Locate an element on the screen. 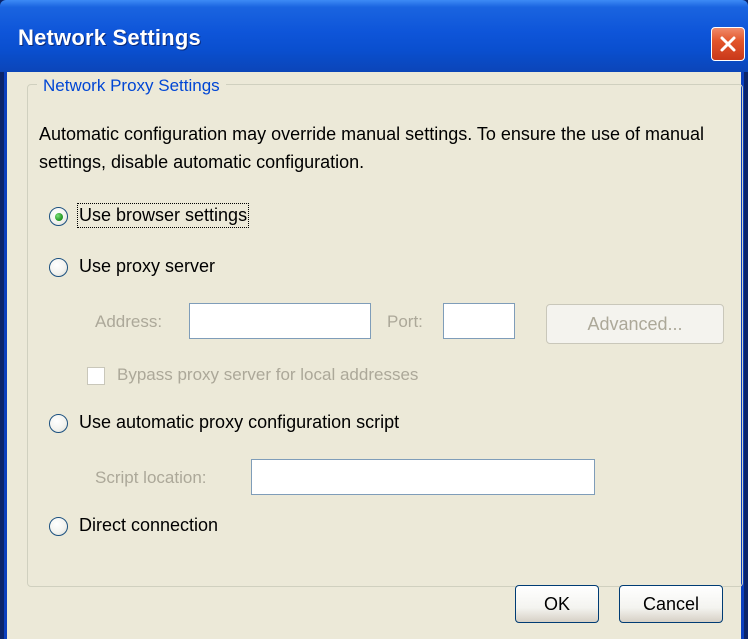  close-icon is located at coordinates (728, 44).